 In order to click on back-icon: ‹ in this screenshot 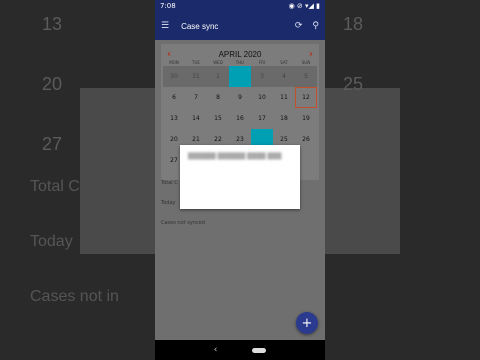, I will do `click(216, 350)`.